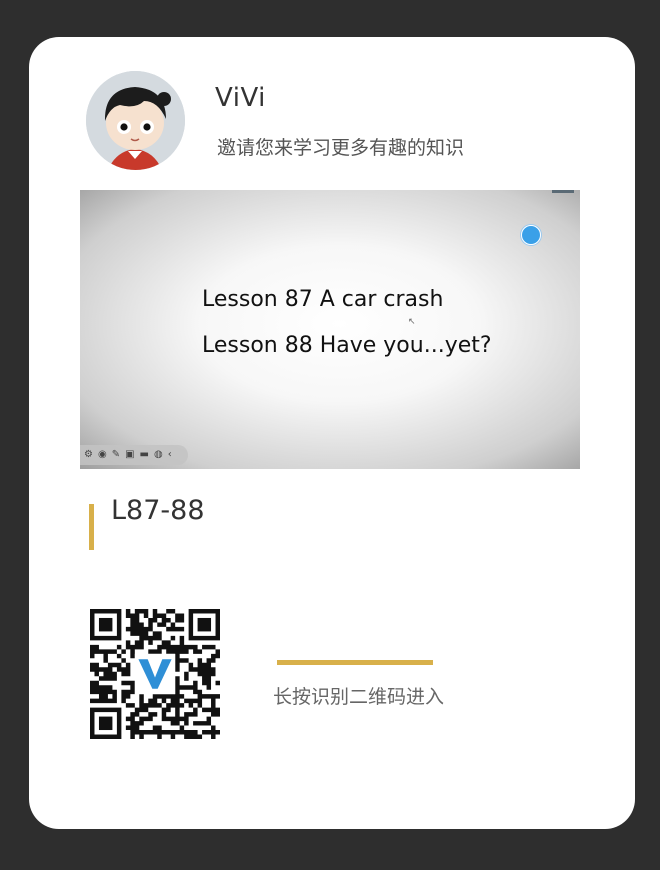 The width and height of the screenshot is (660, 870). I want to click on qr-logo-icon, so click(155, 674).